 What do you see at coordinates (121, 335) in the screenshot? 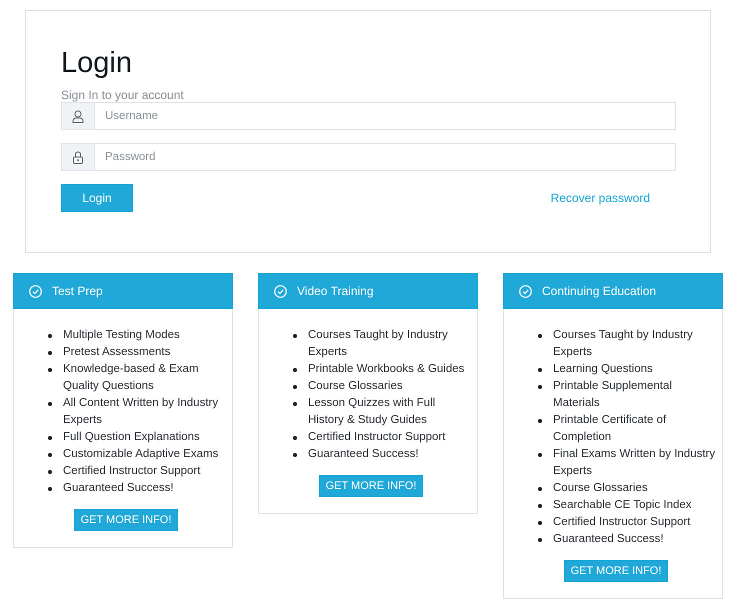
I see `feature-text: Multiple Testing Modes` at bounding box center [121, 335].